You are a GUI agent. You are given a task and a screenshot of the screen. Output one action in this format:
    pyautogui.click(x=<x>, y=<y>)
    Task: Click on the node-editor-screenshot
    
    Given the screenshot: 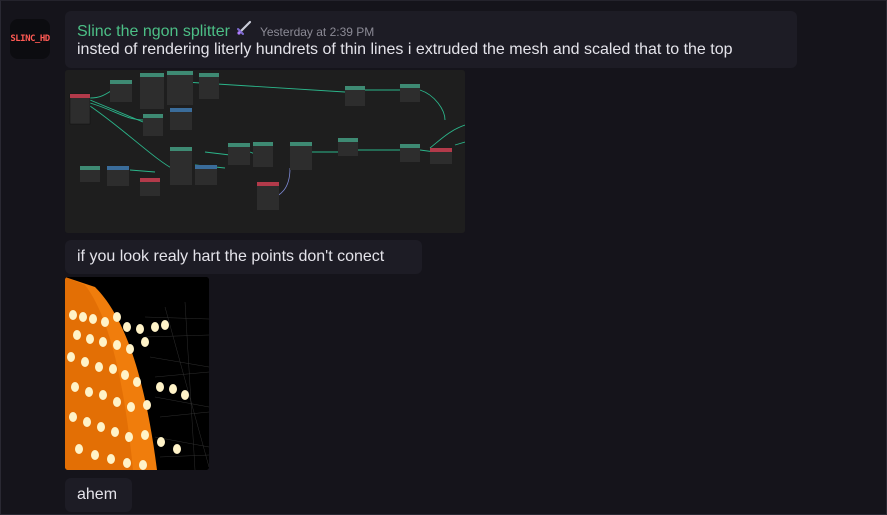 What is the action you would take?
    pyautogui.click(x=265, y=151)
    